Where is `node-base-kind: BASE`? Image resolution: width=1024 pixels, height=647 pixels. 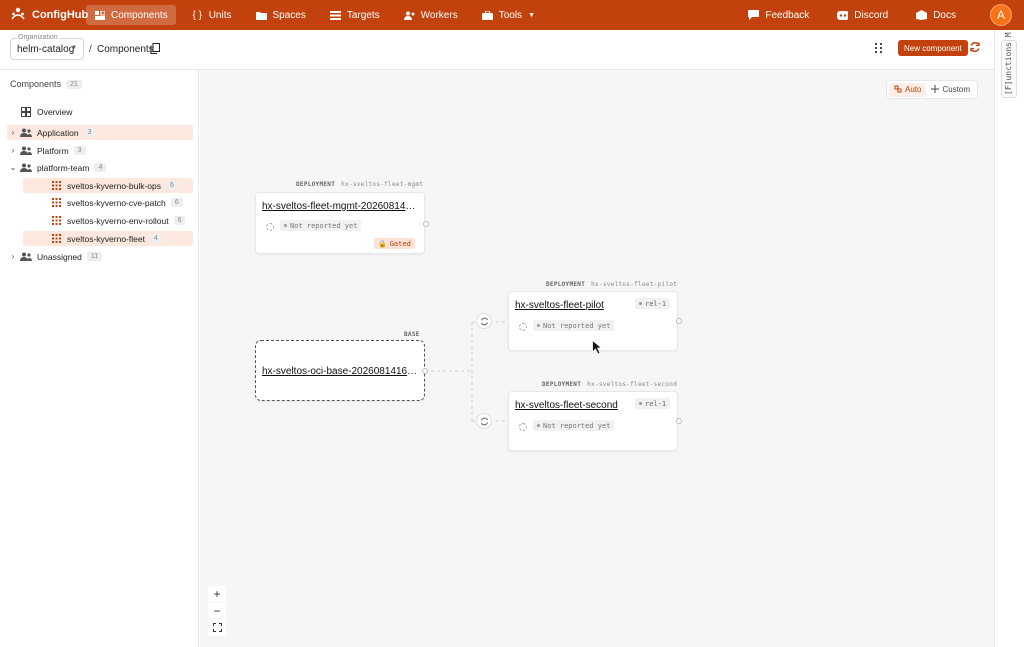
node-base-kind: BASE is located at coordinates (415, 334).